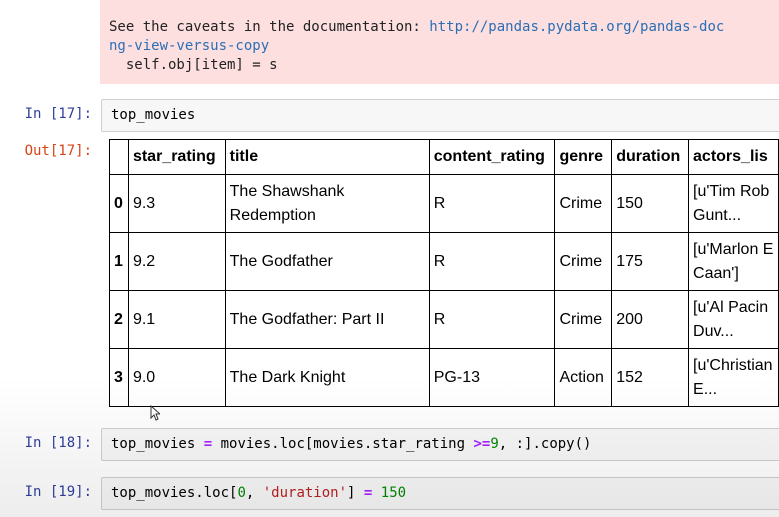 The width and height of the screenshot is (779, 517). Describe the element at coordinates (119, 157) in the screenshot. I see `column-header-index` at that location.